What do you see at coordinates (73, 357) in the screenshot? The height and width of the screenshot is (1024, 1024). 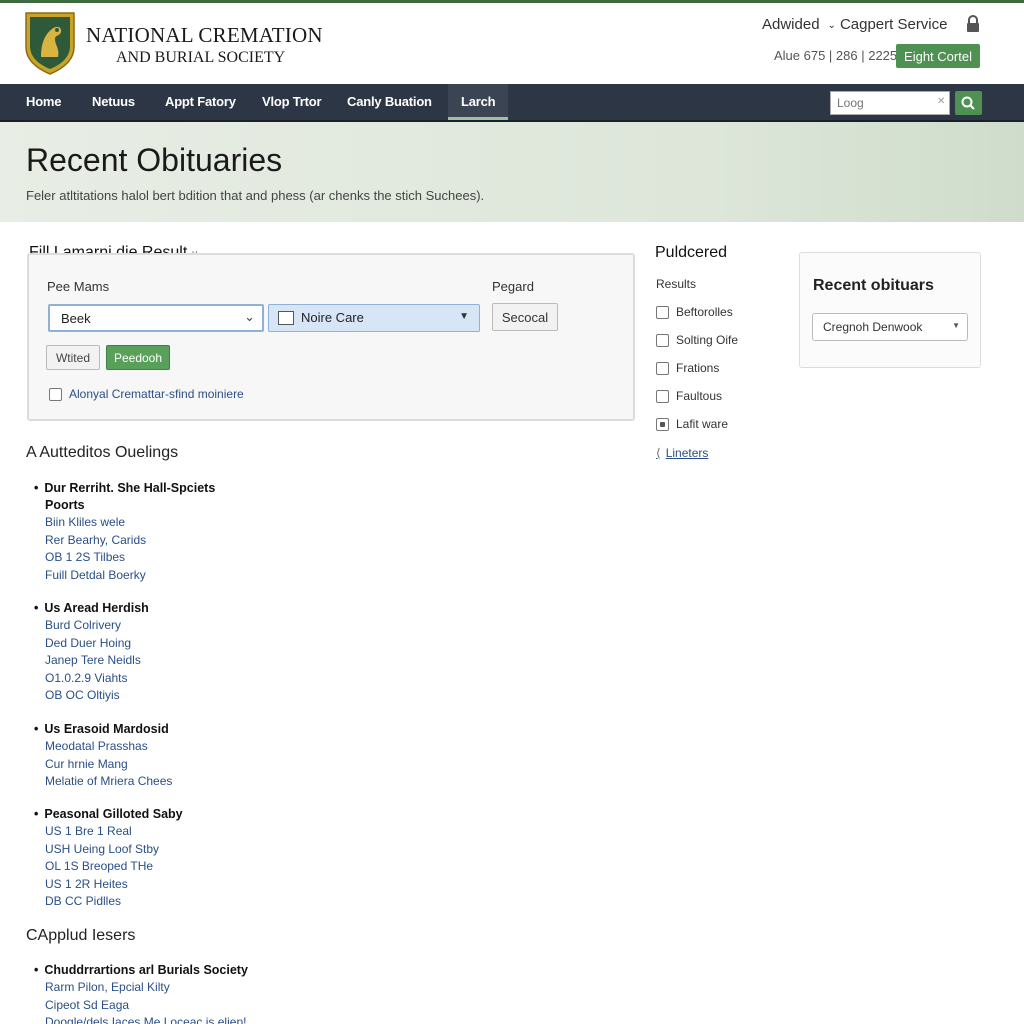 I see `wtited-button: Wtited` at bounding box center [73, 357].